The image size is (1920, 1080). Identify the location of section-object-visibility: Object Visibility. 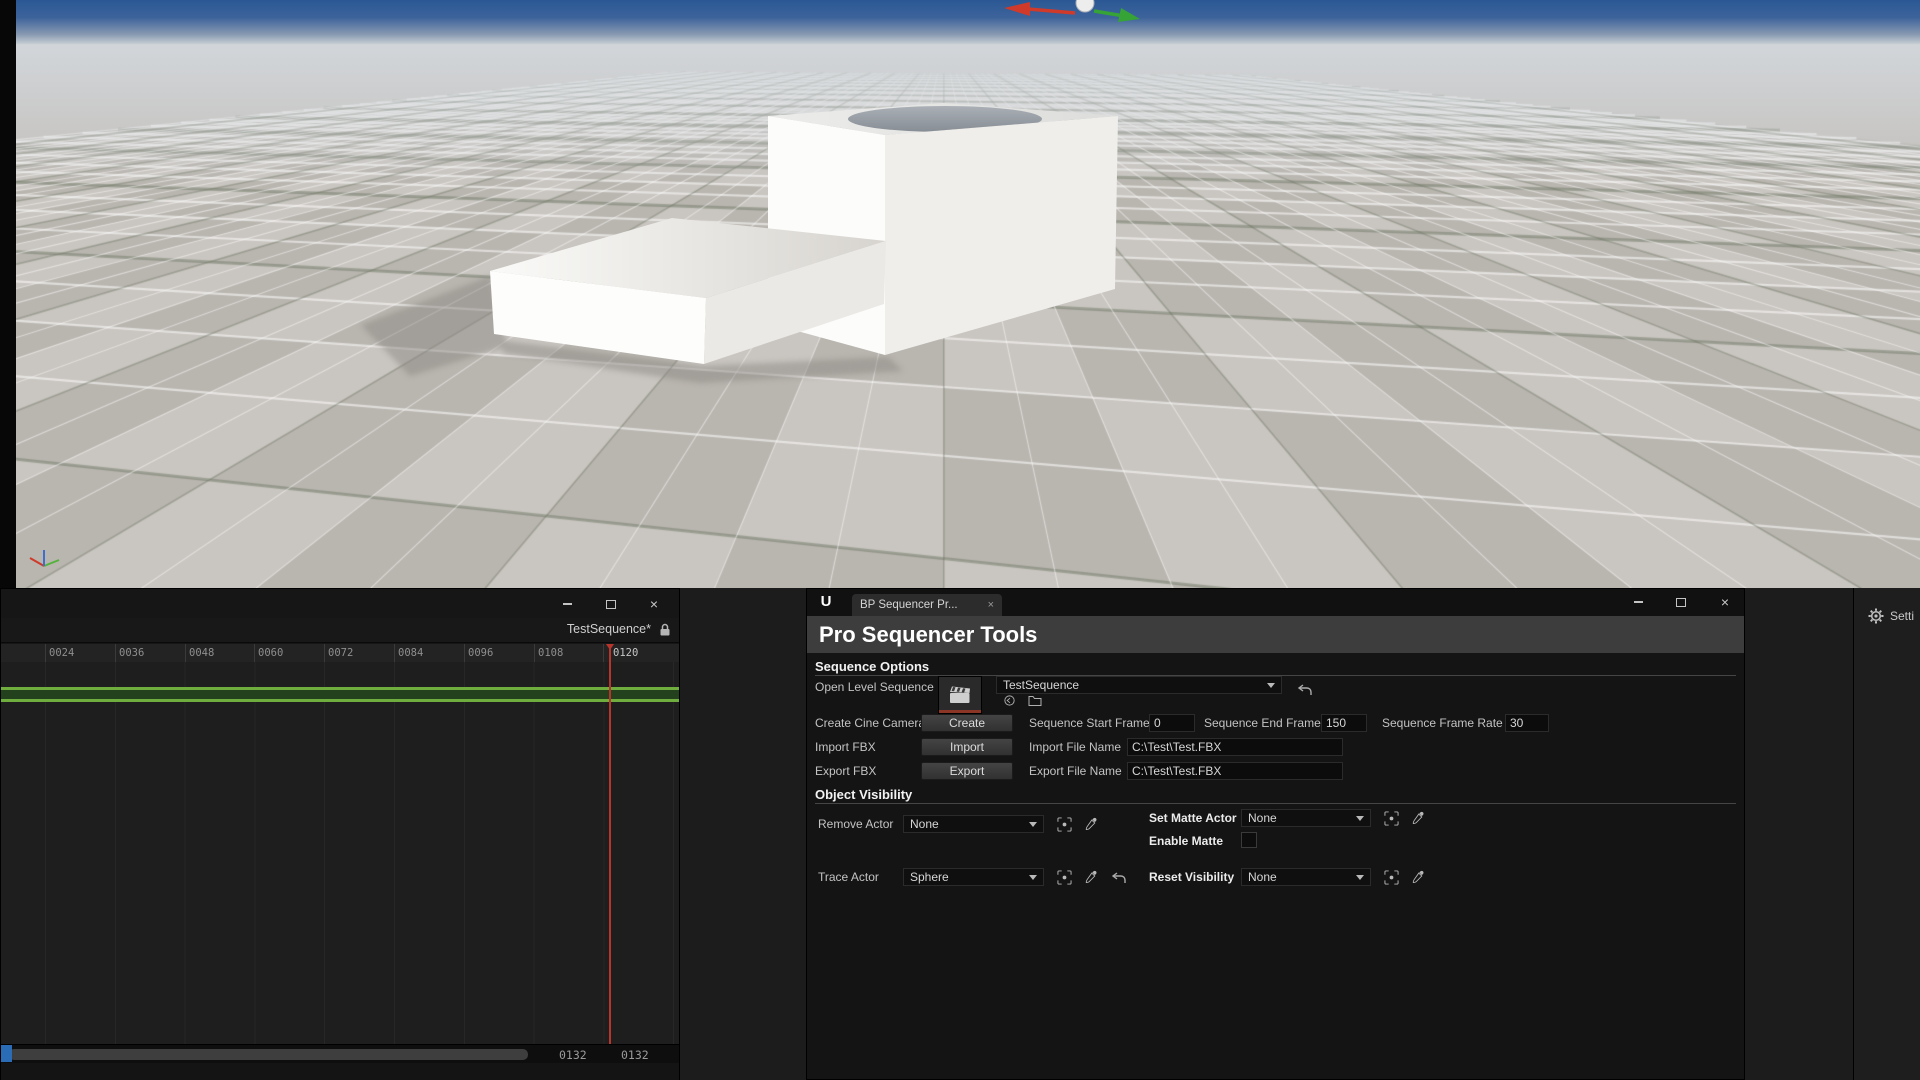
(864, 794).